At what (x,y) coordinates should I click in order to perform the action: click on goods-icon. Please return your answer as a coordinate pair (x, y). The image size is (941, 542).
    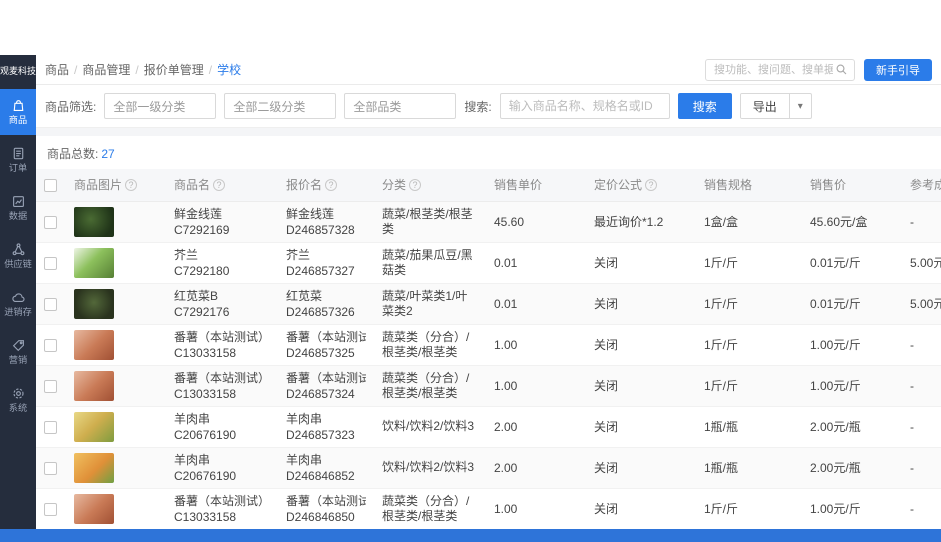
    Looking at the image, I should click on (18, 105).